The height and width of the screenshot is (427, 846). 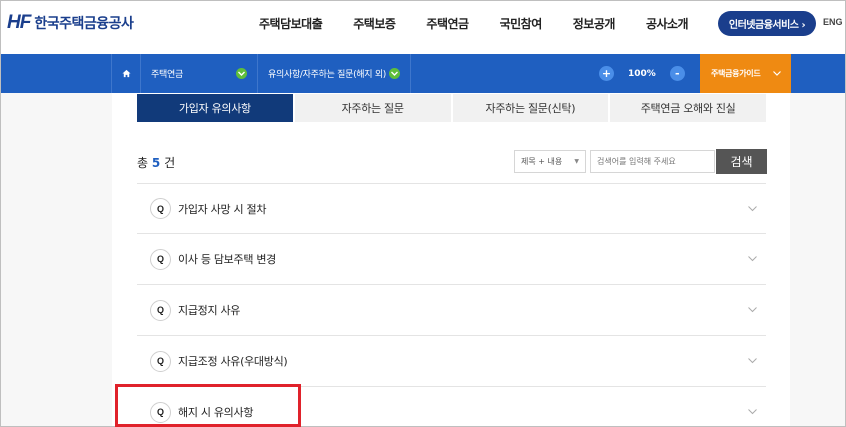 What do you see at coordinates (489, 23) in the screenshot?
I see `main-nav: 주택담보대출 주택보증 주택연금 국민참여 정보공개 공사소개` at bounding box center [489, 23].